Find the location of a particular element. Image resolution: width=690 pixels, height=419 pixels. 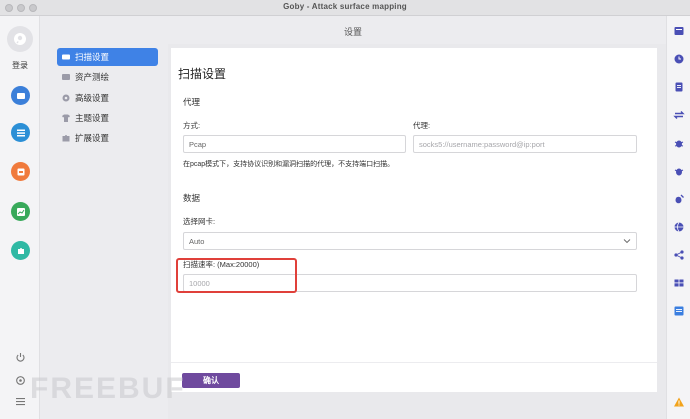

mode-select-value: Pcap is located at coordinates (198, 144).